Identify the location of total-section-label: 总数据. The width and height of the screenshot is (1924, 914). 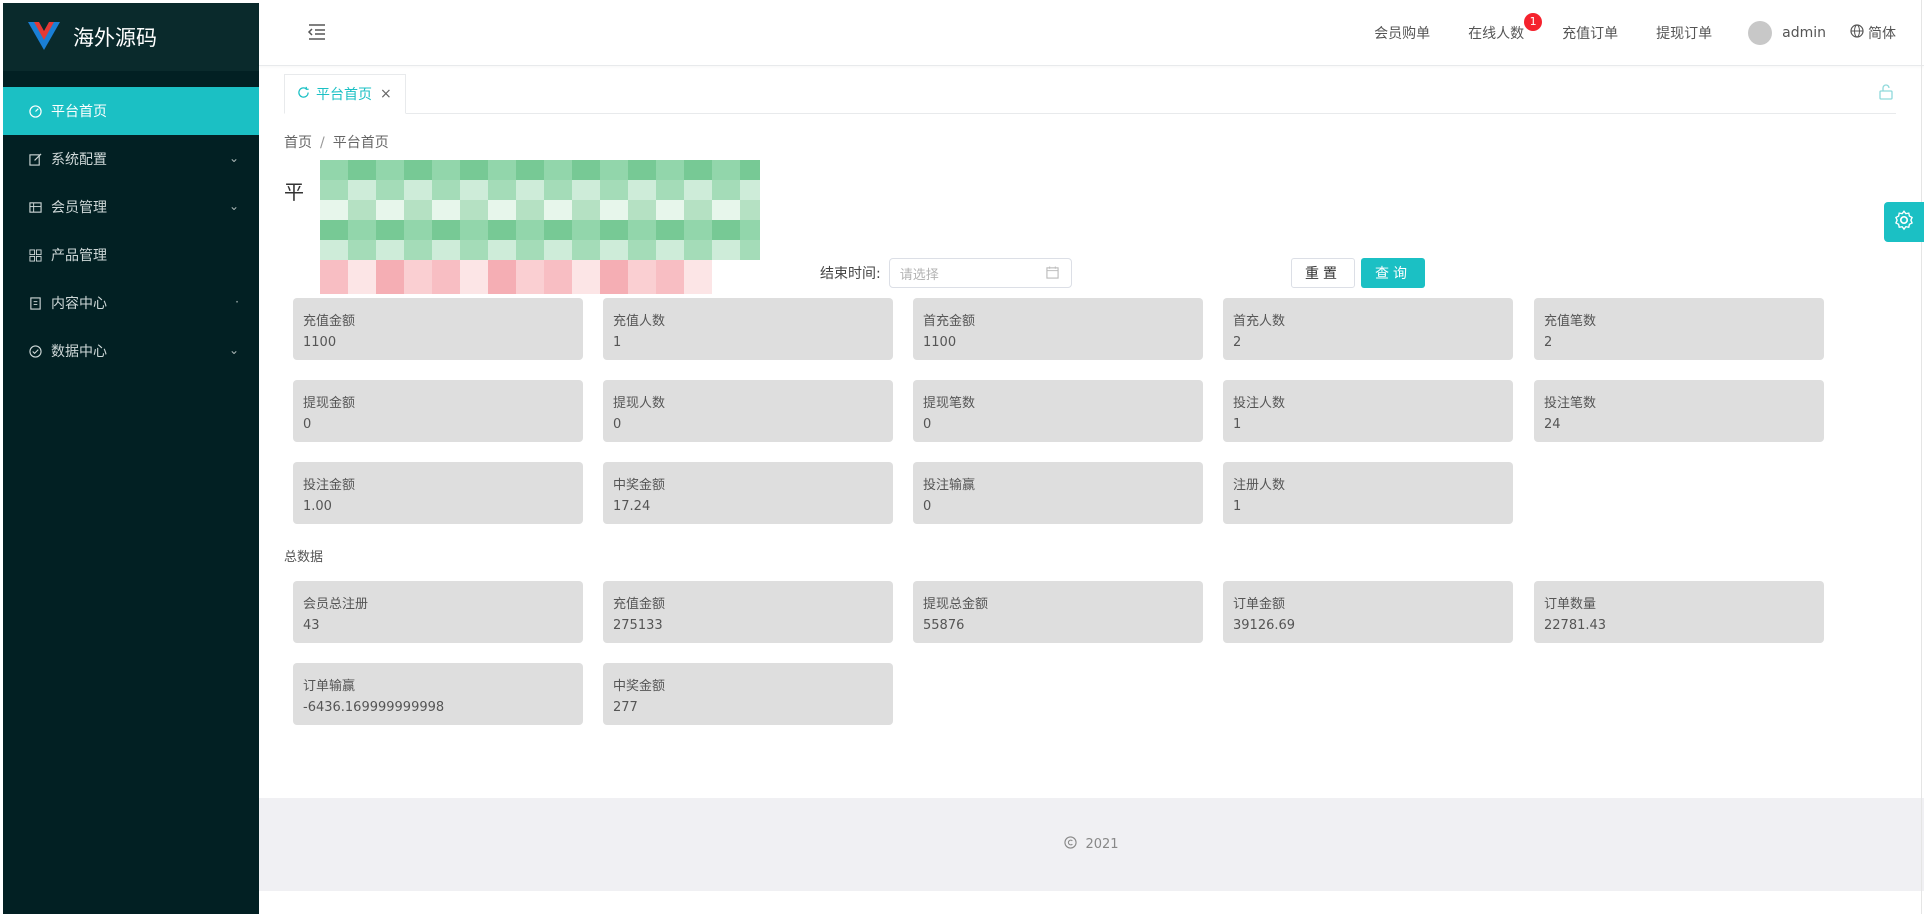
(304, 557).